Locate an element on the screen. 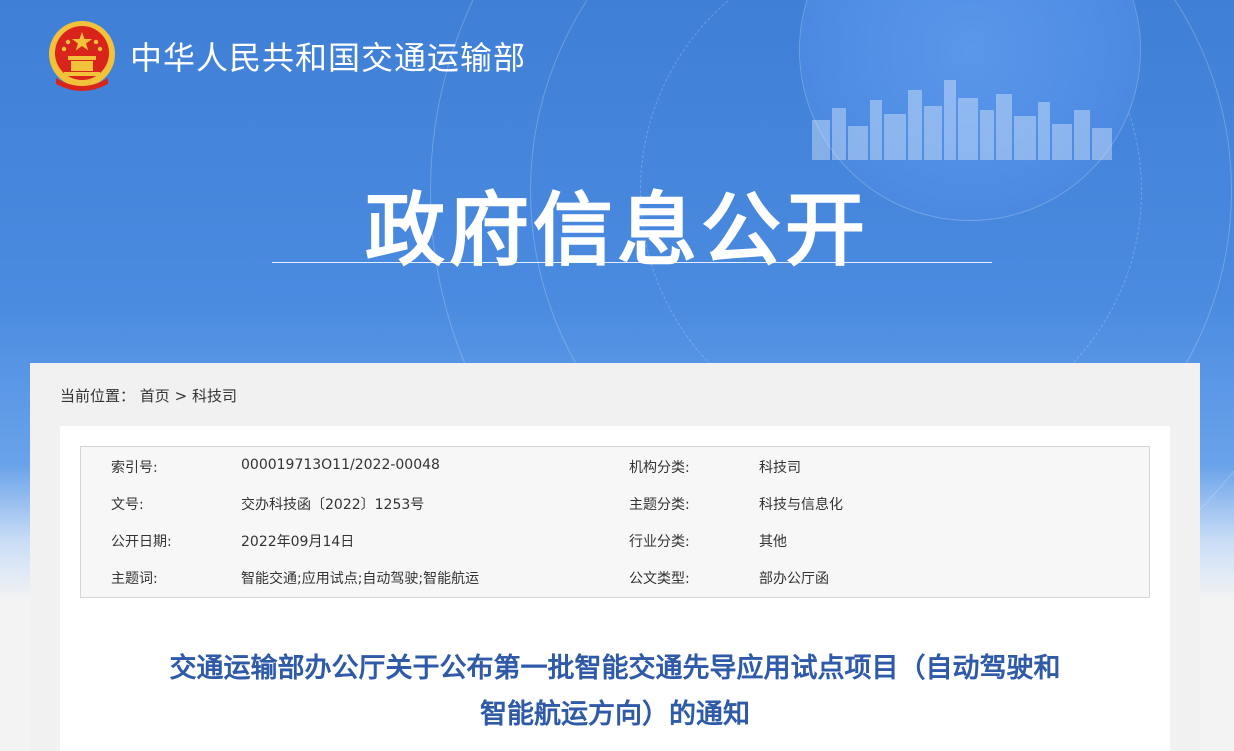 The width and height of the screenshot is (1234, 751). city-skyline-icon is located at coordinates (962, 120).